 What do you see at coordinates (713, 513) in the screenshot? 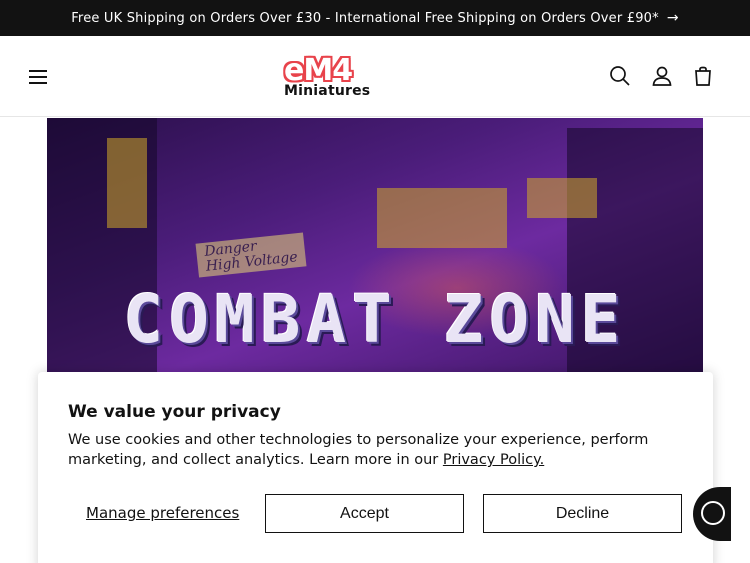
I see `chat-icon` at bounding box center [713, 513].